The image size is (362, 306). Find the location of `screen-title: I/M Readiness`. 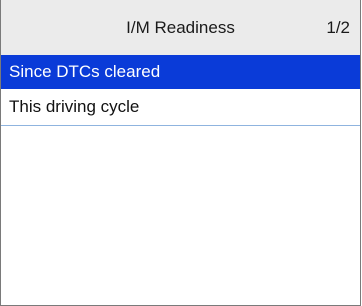

screen-title: I/M Readiness is located at coordinates (180, 27).